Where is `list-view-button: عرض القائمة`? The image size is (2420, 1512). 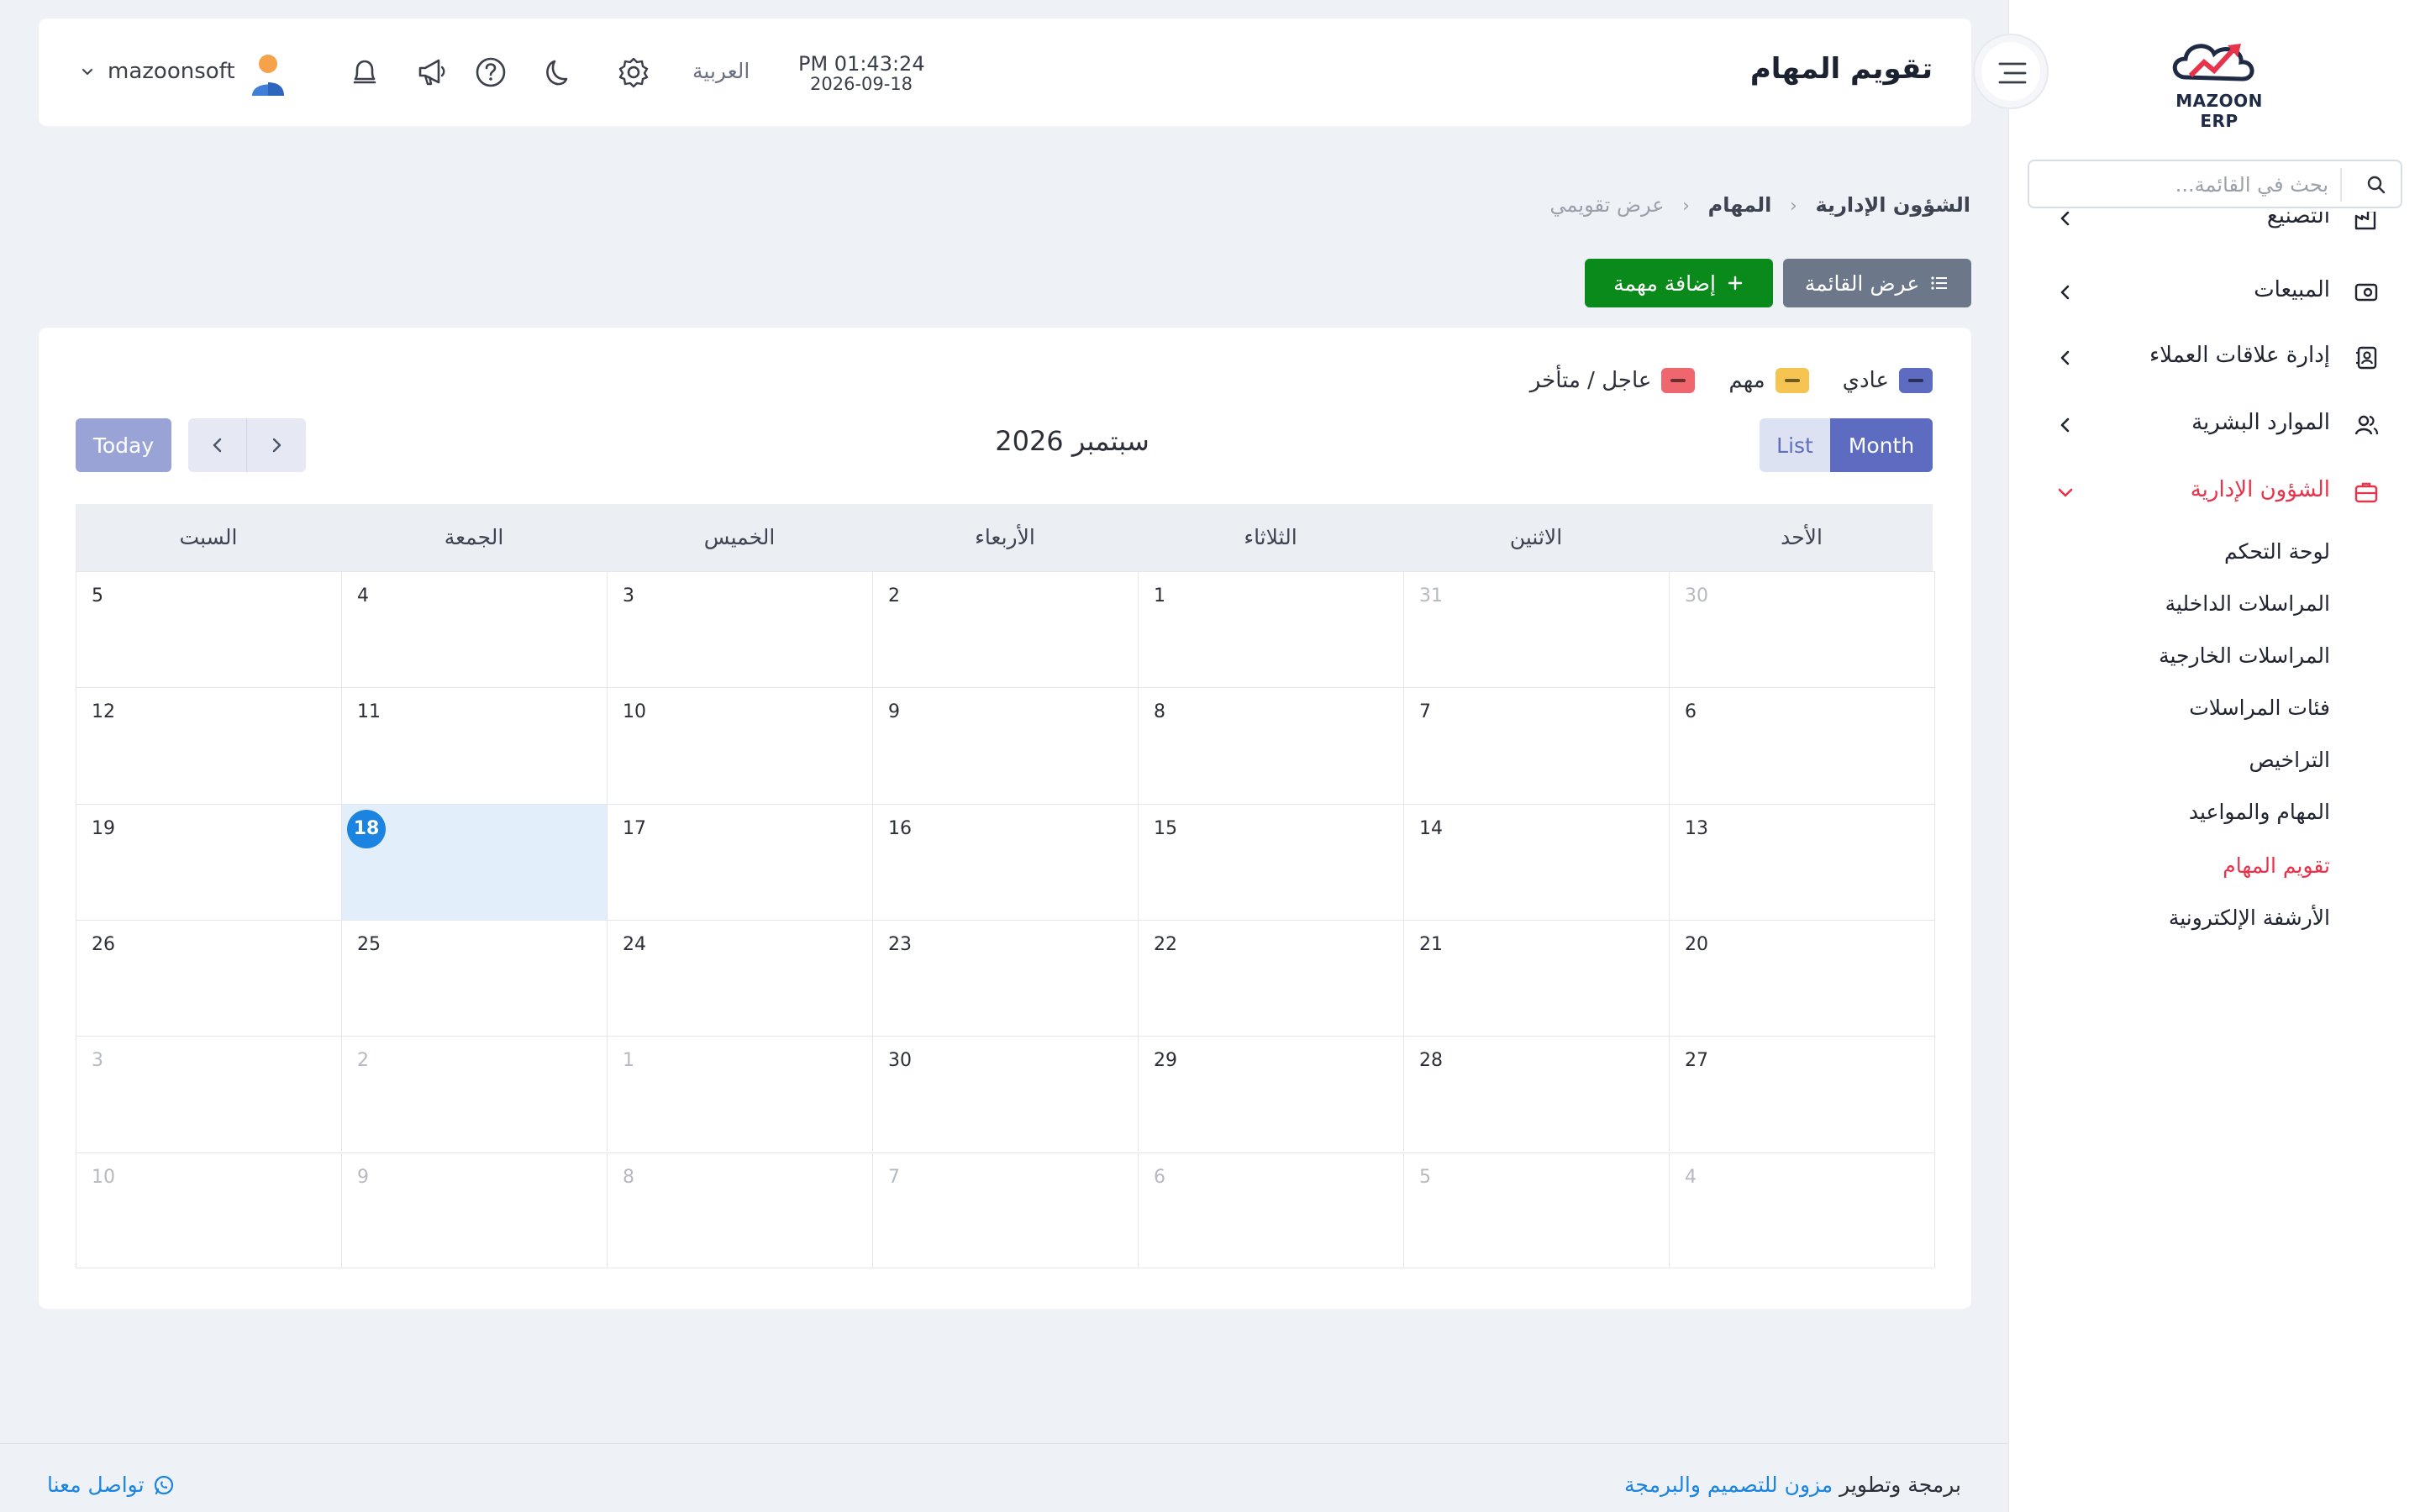
list-view-button: عرض القائمة is located at coordinates (1877, 283).